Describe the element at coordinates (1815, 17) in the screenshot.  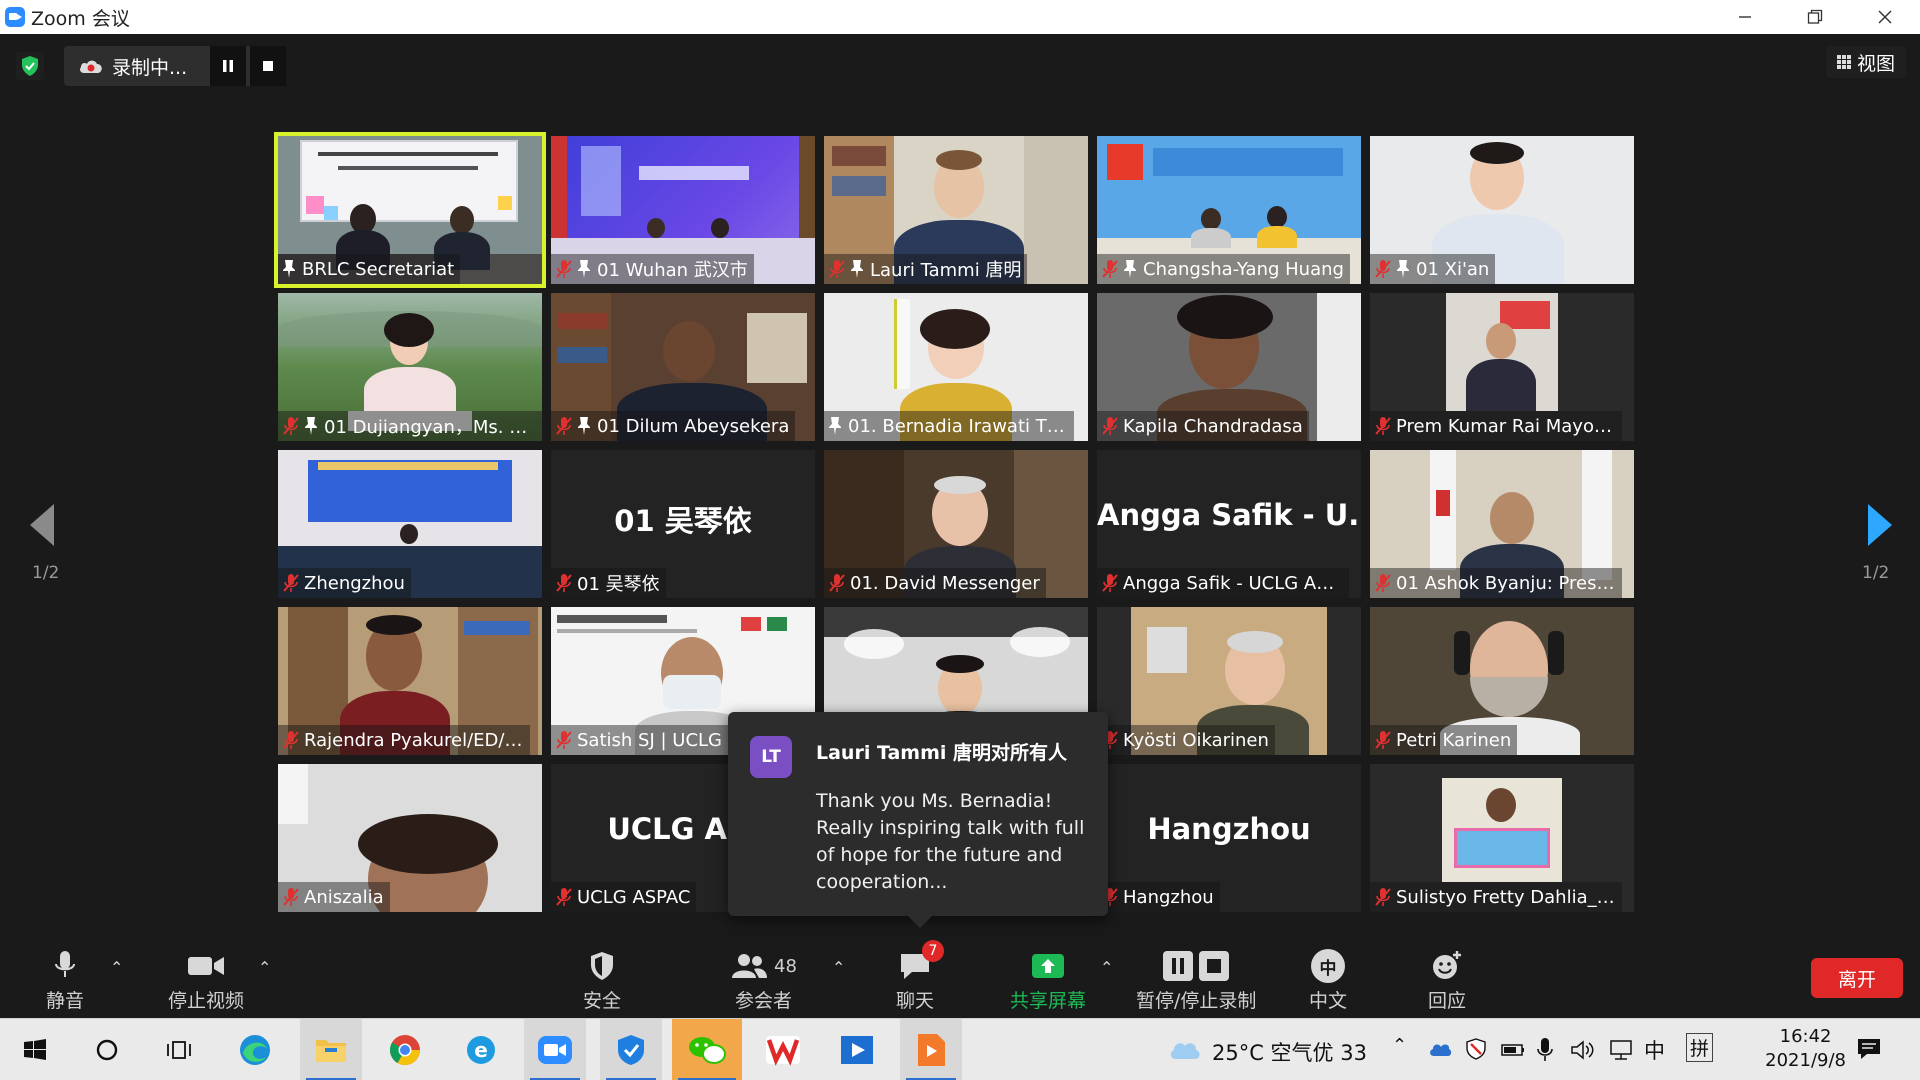
I see `restore-button` at that location.